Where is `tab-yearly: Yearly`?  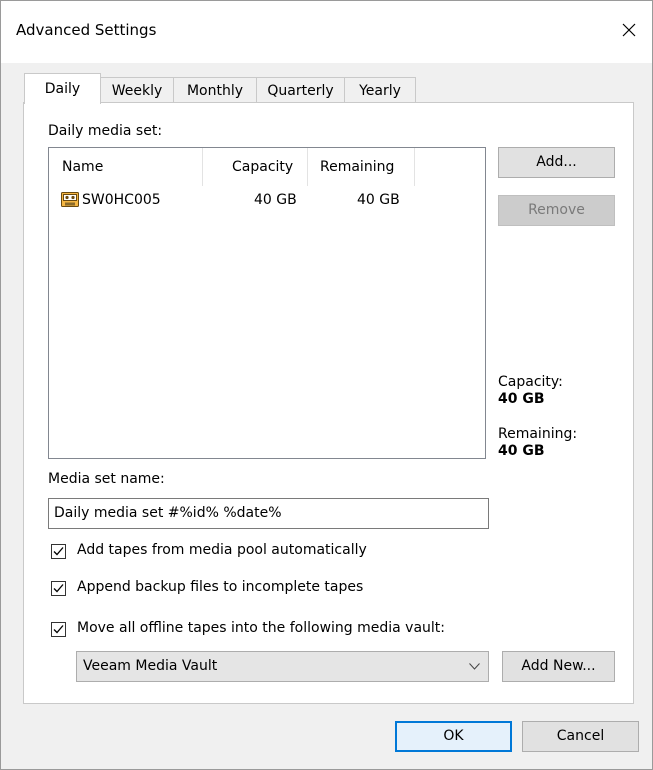
tab-yearly: Yearly is located at coordinates (380, 90).